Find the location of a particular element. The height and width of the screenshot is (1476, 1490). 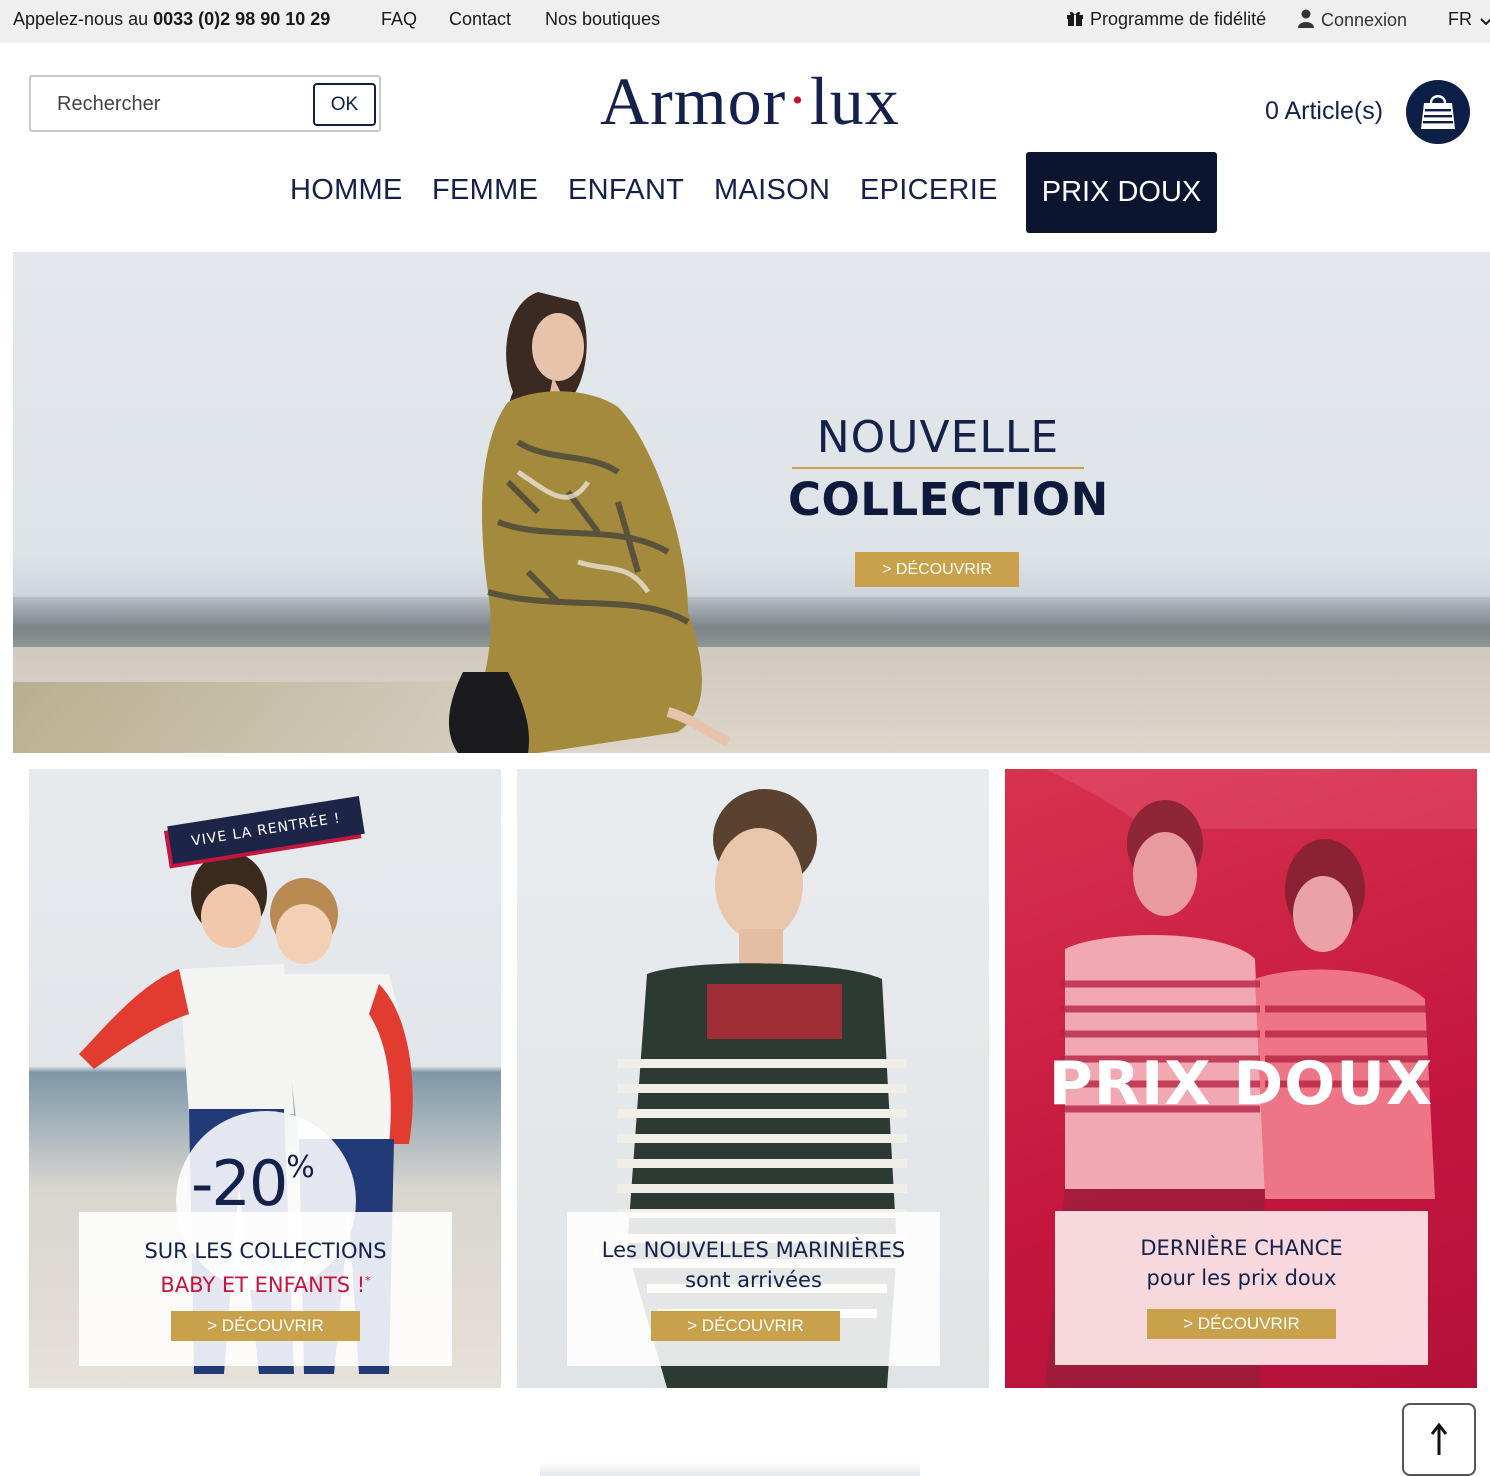

discount-unit: % is located at coordinates (300, 1167).